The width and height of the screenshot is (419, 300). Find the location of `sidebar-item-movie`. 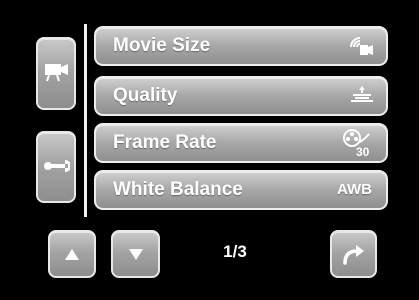

sidebar-item-movie is located at coordinates (56, 73).